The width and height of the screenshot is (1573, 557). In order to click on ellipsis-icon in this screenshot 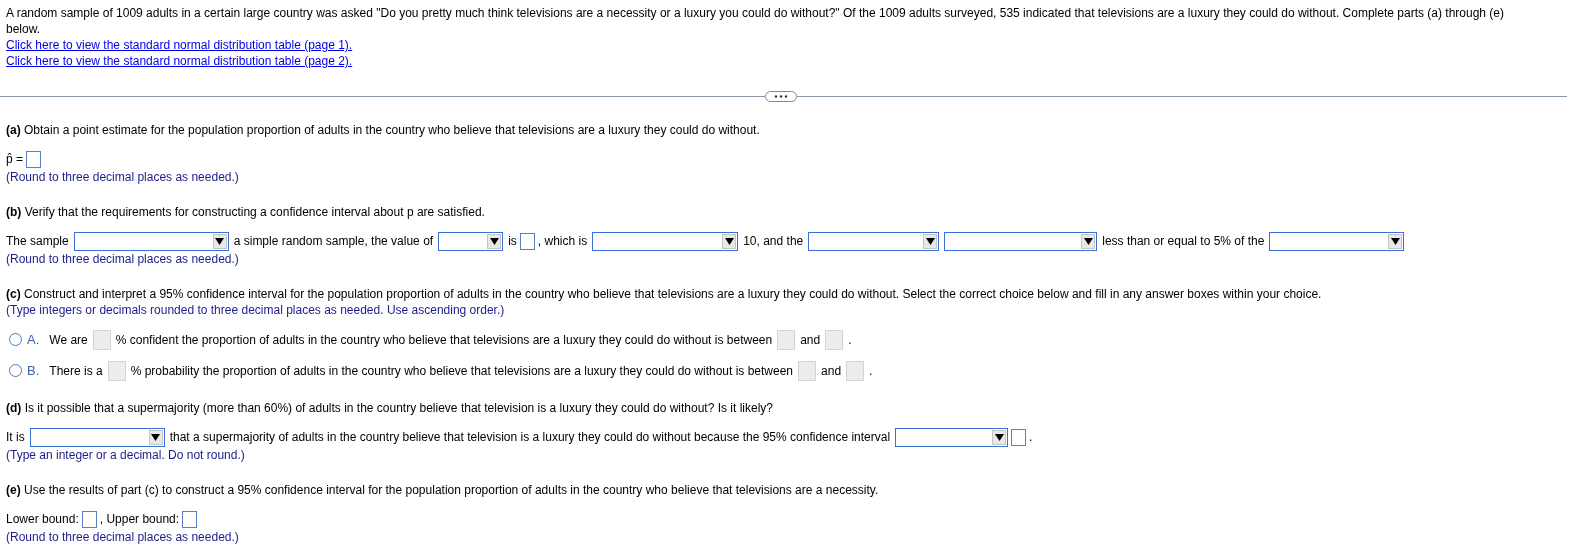, I will do `click(781, 96)`.